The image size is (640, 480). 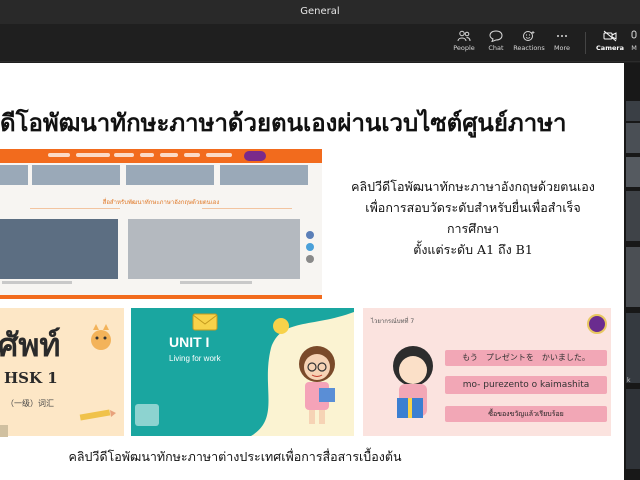 I want to click on japanese-sentence: もう プレゼントを かいました。, so click(x=526, y=358).